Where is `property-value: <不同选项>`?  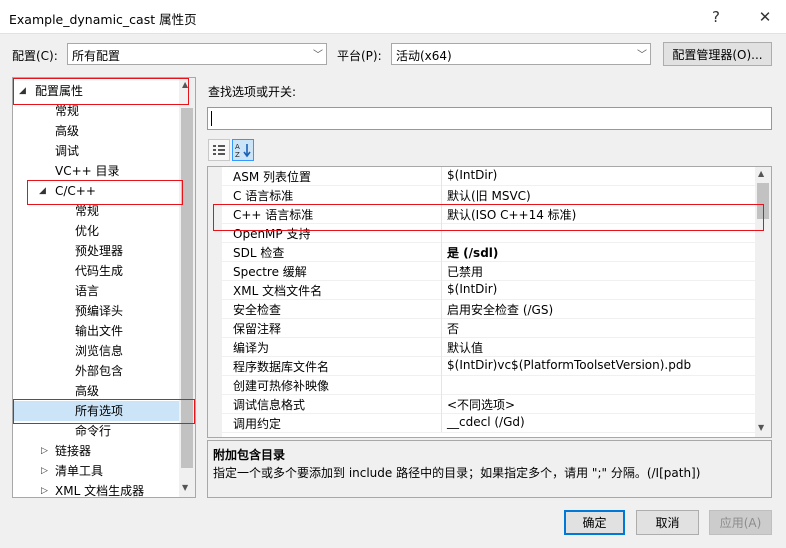
property-value: <不同选项> is located at coordinates (481, 404).